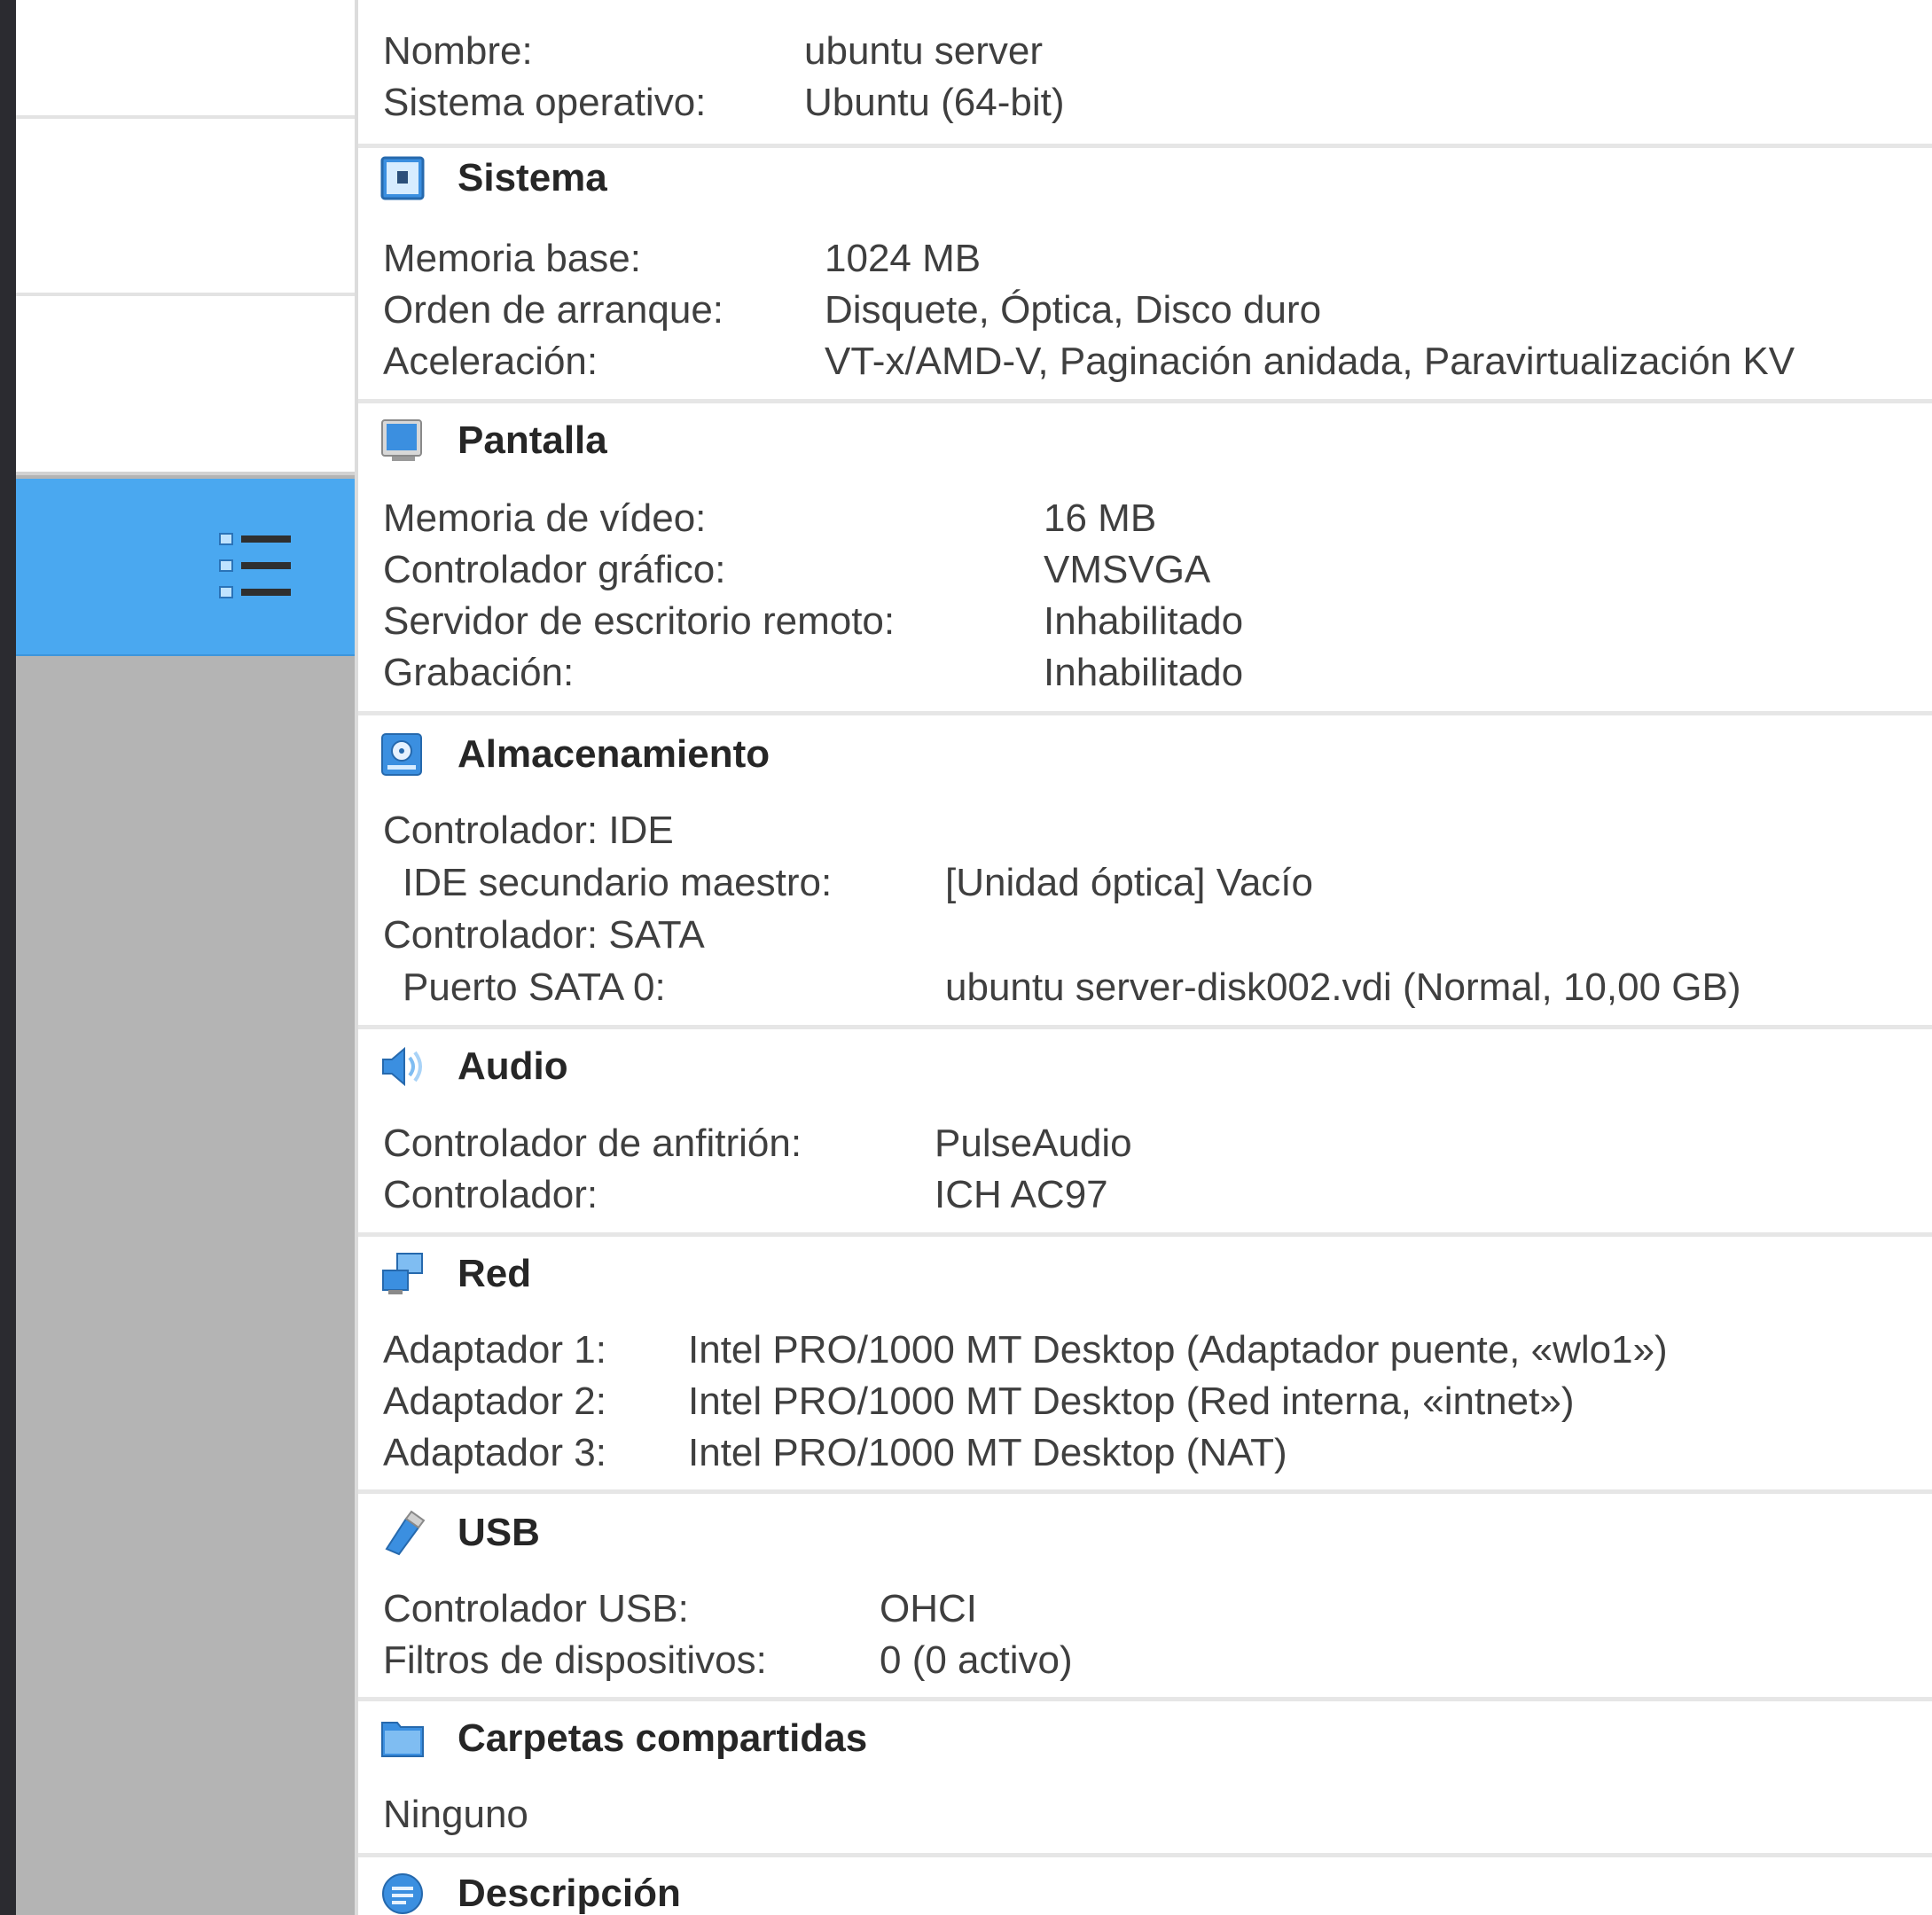 This screenshot has height=1915, width=1932. I want to click on detail-label: Orden de arranque:, so click(553, 310).